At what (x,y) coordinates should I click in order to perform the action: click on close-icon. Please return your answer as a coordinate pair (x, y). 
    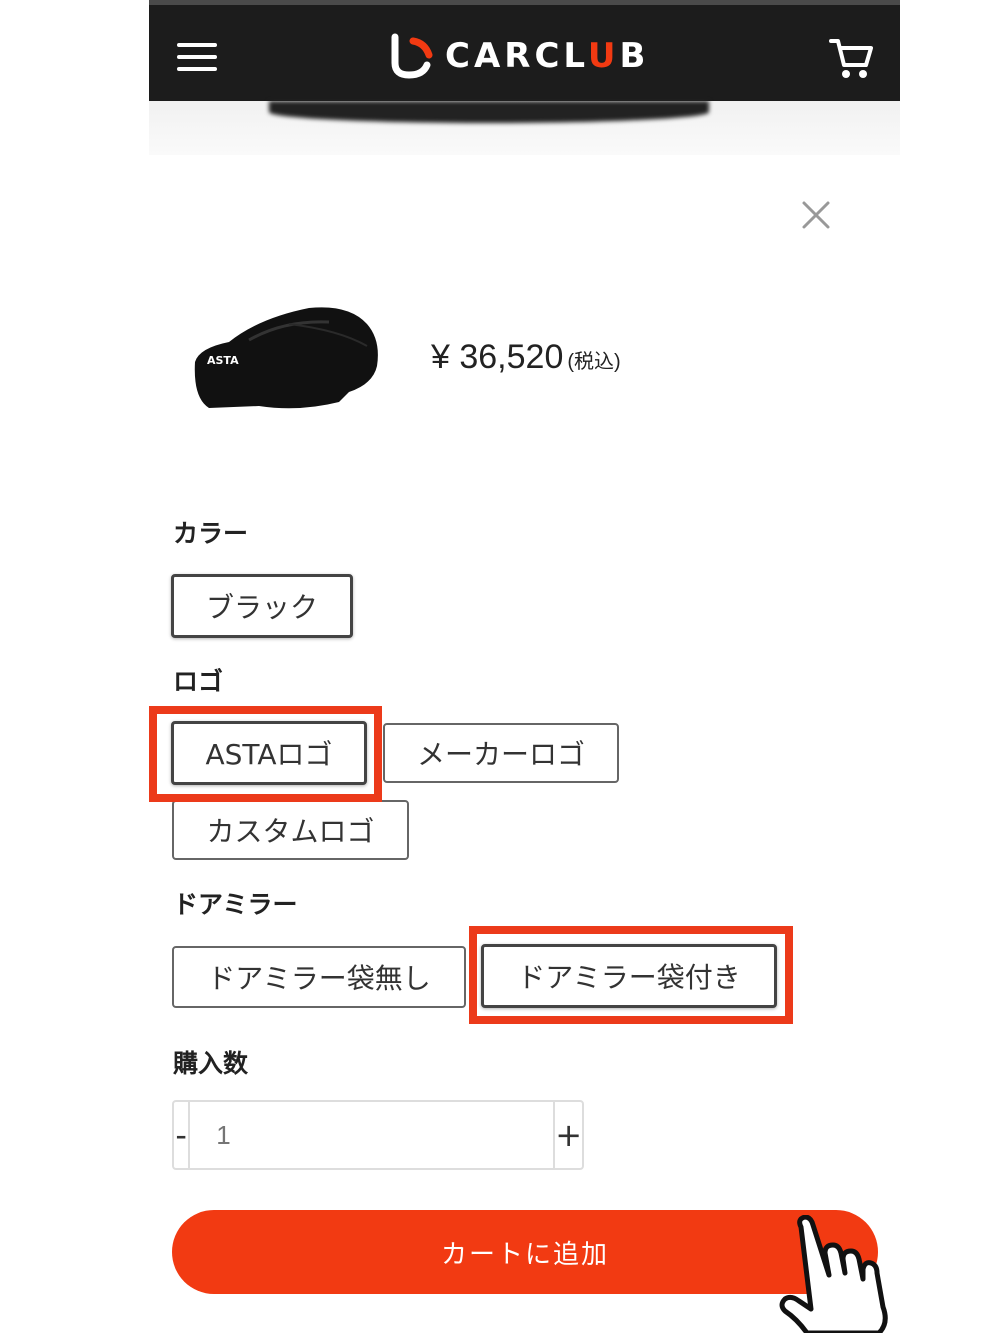
    Looking at the image, I should click on (816, 215).